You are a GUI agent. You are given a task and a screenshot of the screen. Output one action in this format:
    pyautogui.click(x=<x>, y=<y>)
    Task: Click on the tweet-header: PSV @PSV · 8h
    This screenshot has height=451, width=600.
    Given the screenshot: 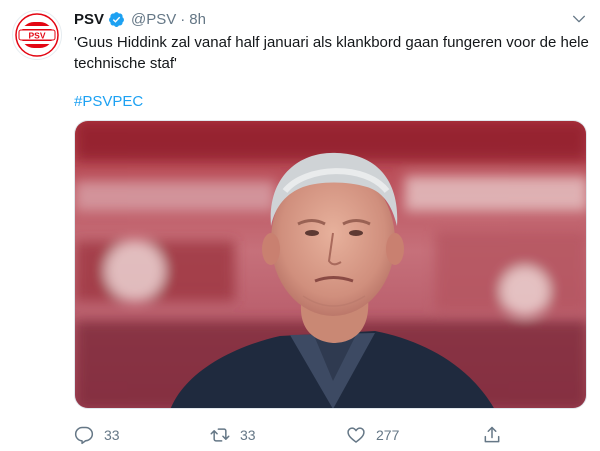 What is the action you would take?
    pyautogui.click(x=140, y=19)
    